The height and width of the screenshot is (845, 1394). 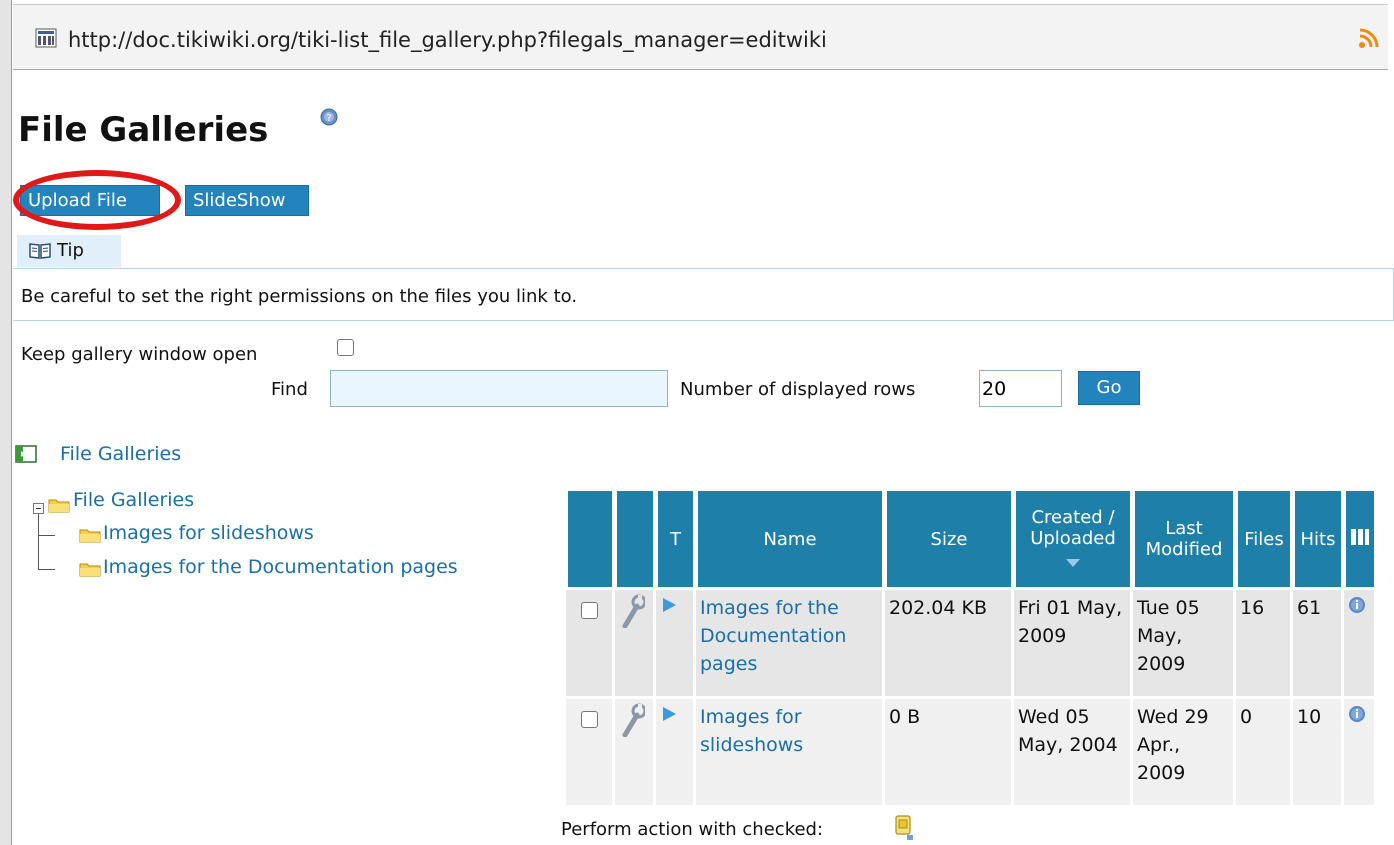 I want to click on tip-label: Tip, so click(x=70, y=250).